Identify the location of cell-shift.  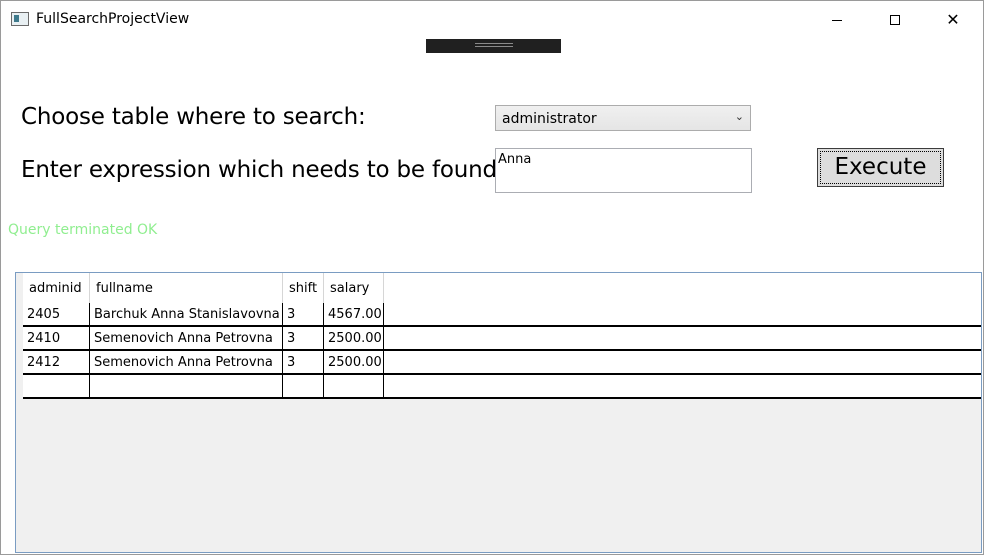
(303, 386).